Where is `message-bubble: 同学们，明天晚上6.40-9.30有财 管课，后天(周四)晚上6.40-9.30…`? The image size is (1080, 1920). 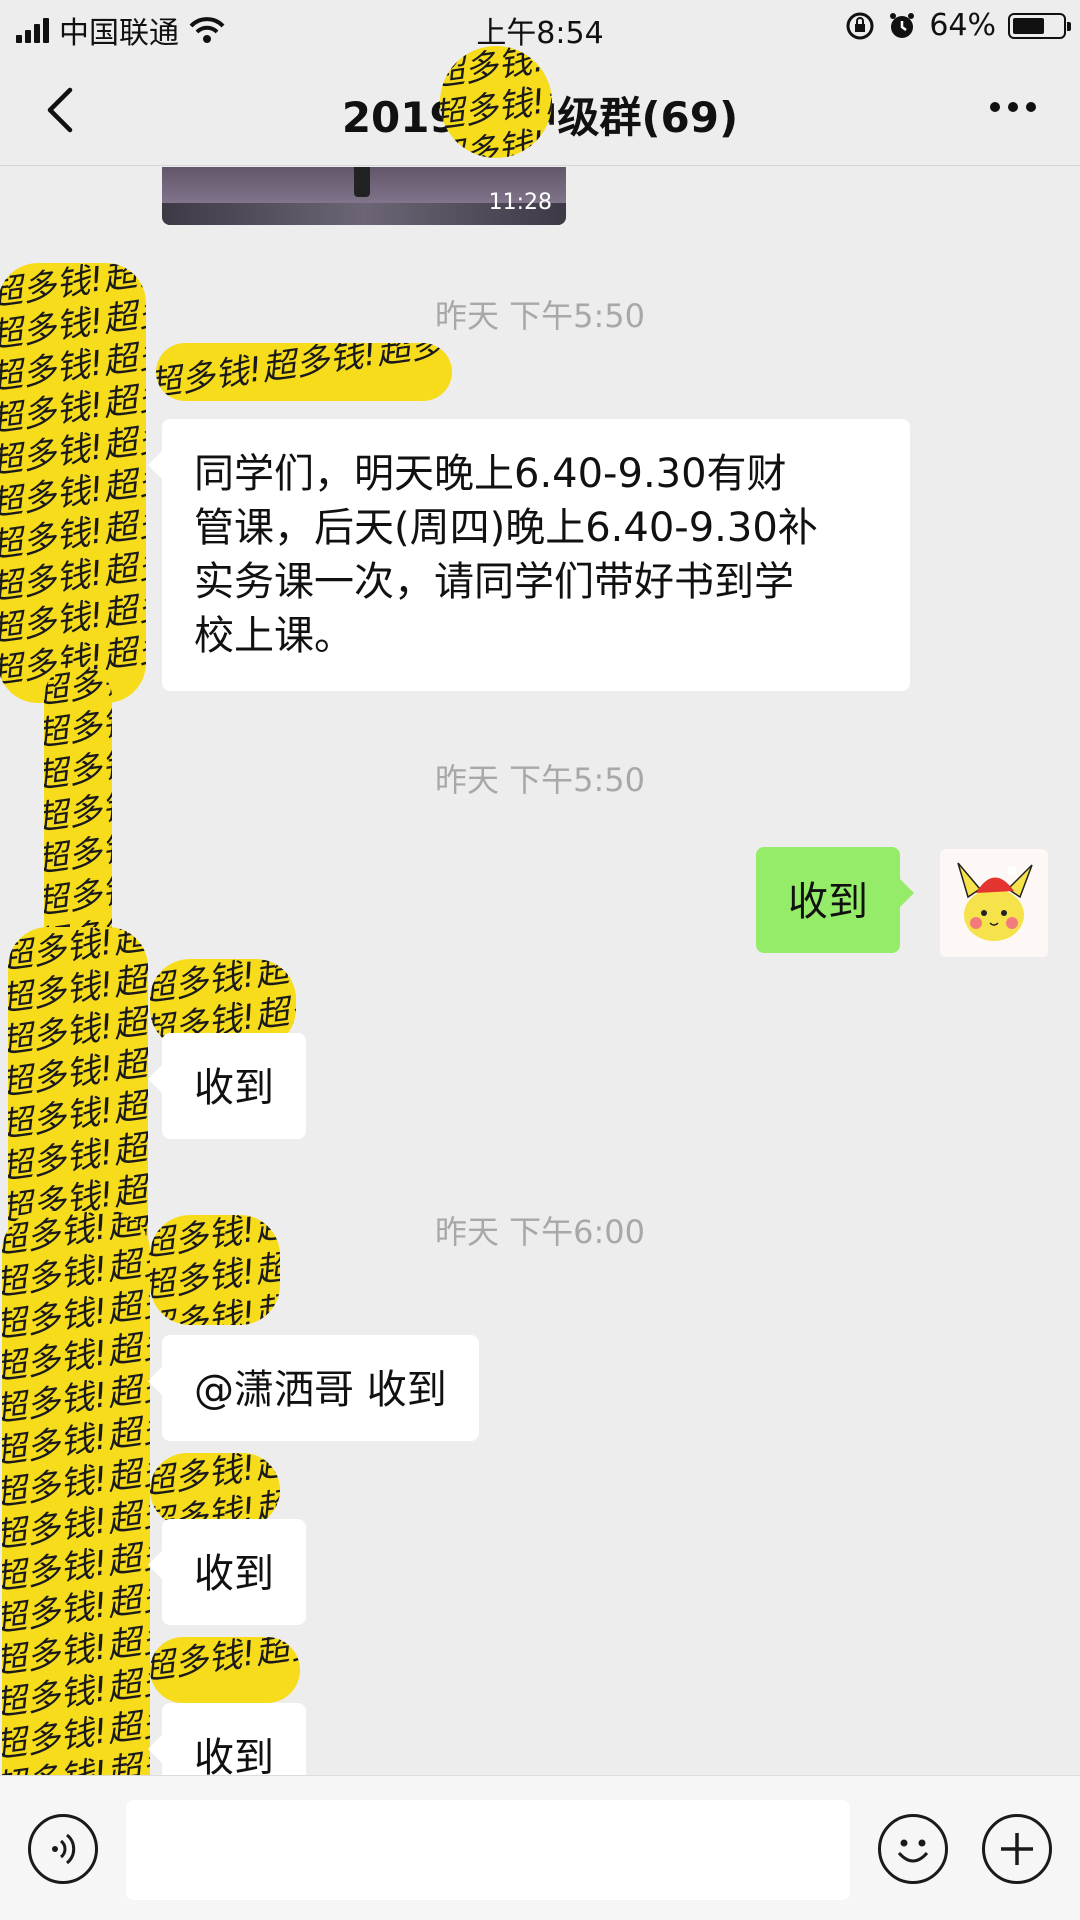
message-bubble: 同学们，明天晚上6.40-9.30有财 管课，后天(周四)晚上6.40-9.30… is located at coordinates (529, 555).